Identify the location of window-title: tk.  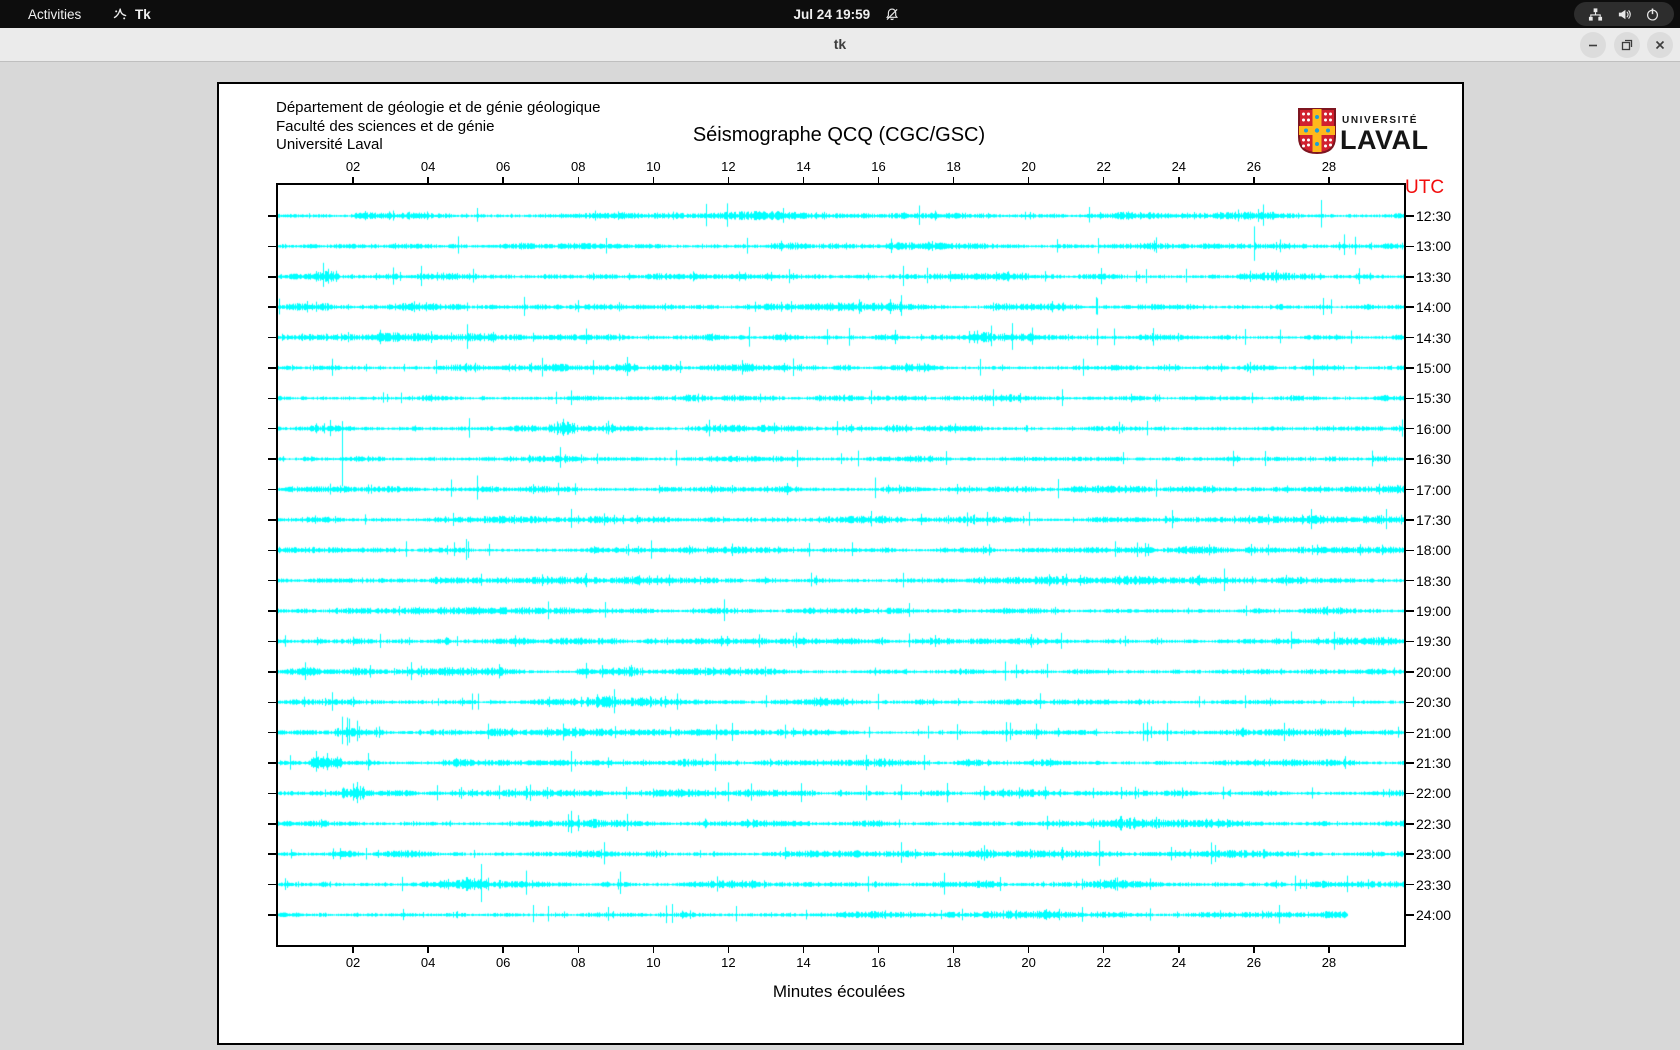
(840, 44).